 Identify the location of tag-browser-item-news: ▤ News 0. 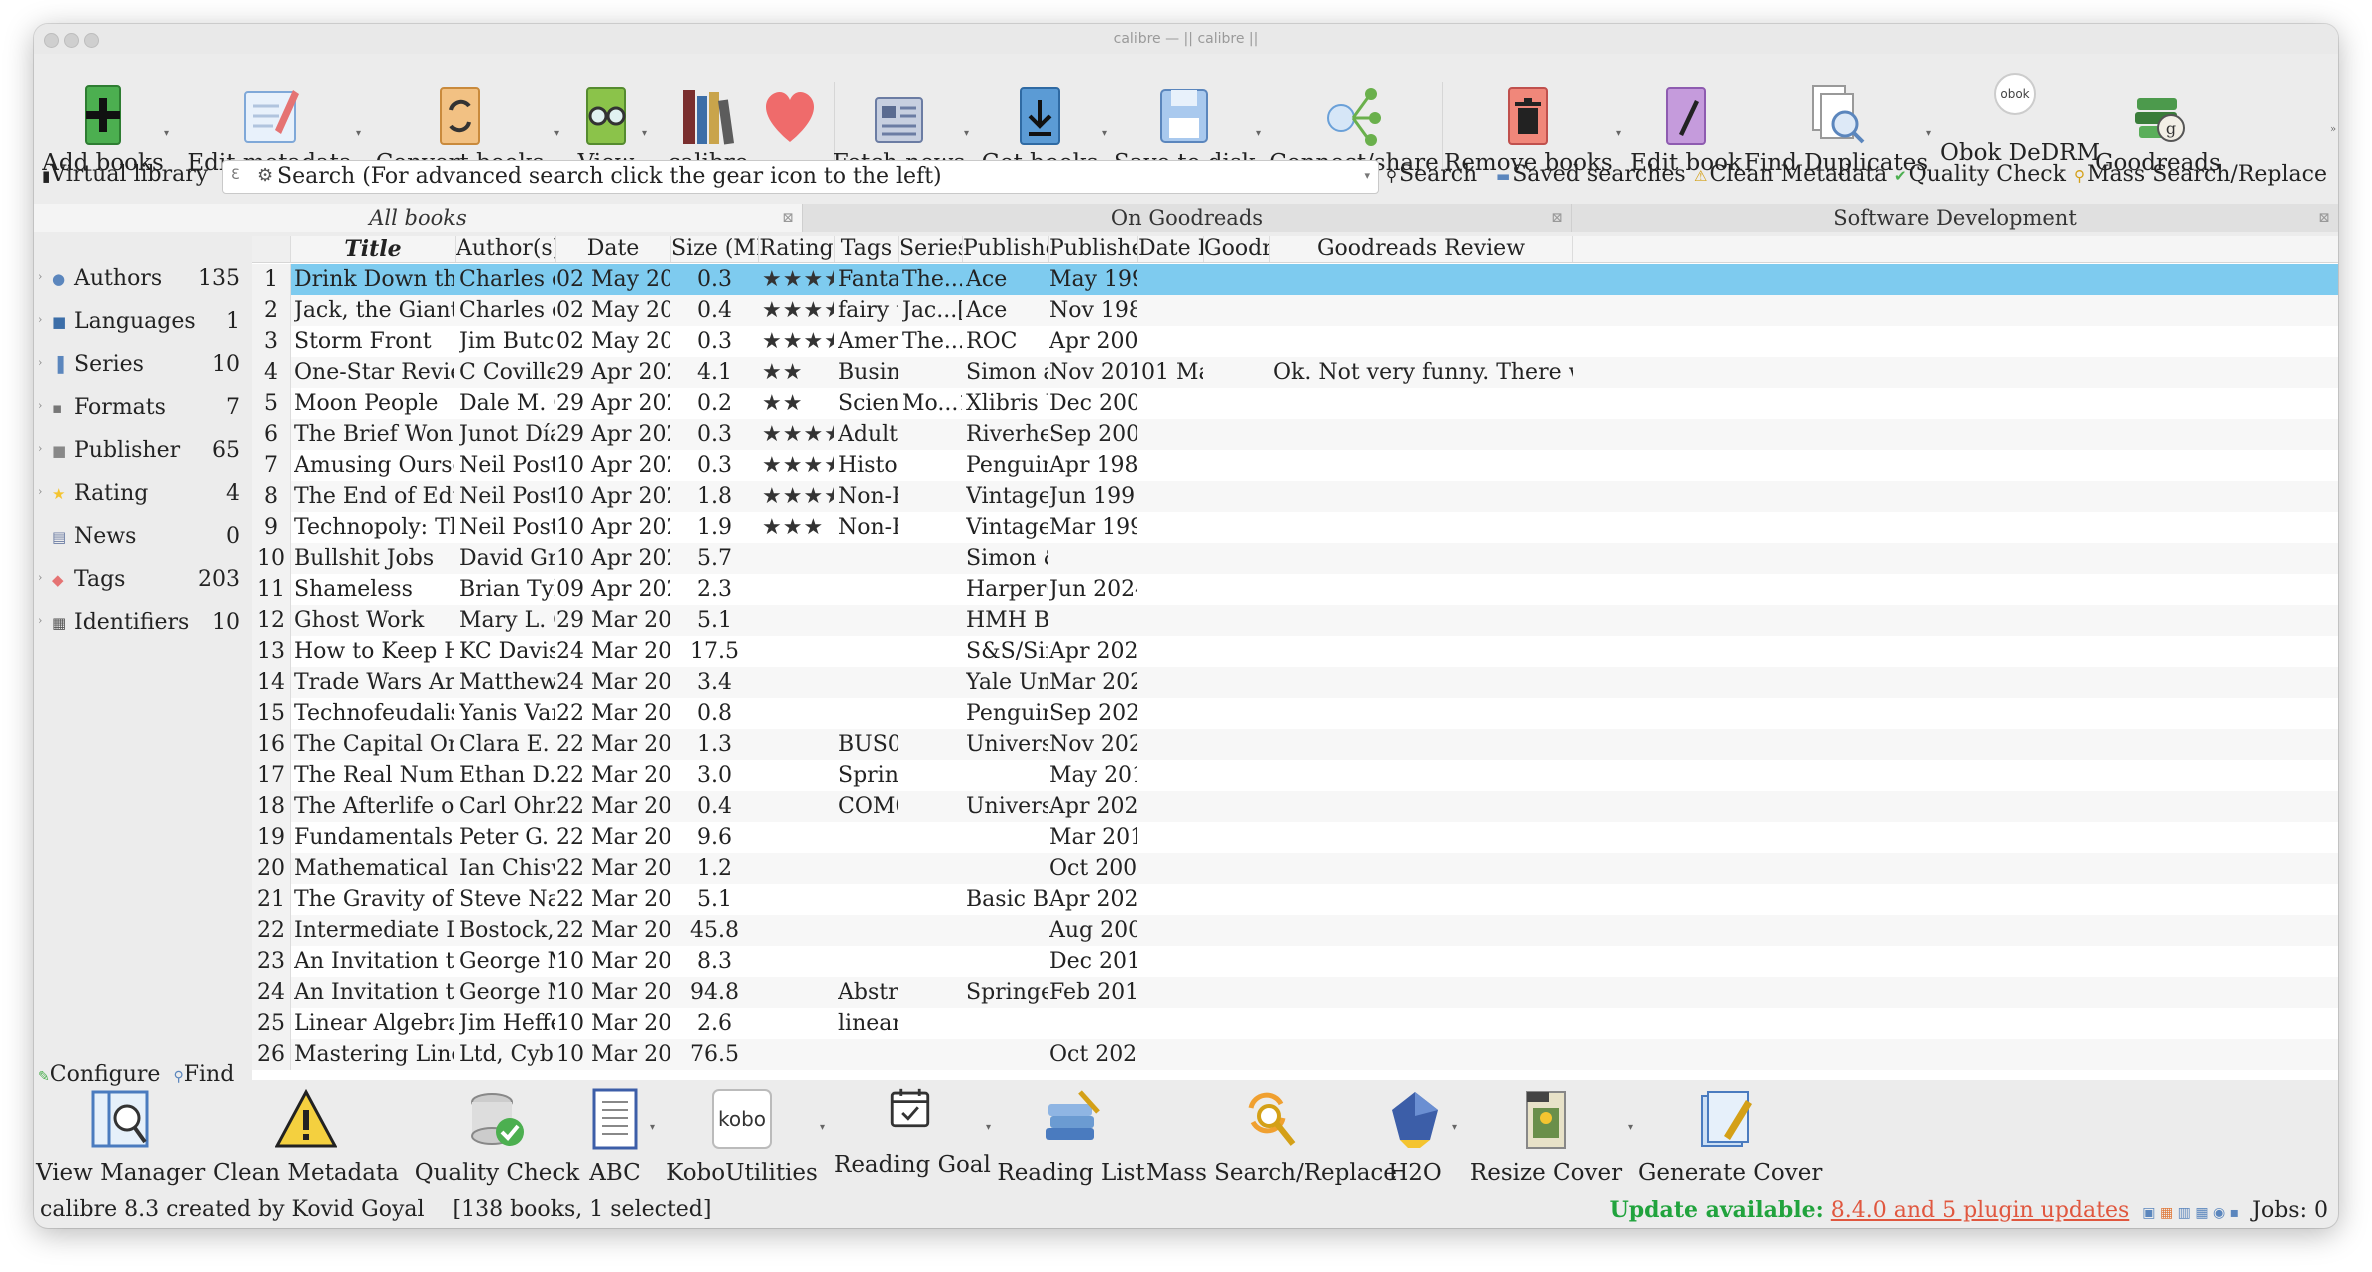
(143, 541).